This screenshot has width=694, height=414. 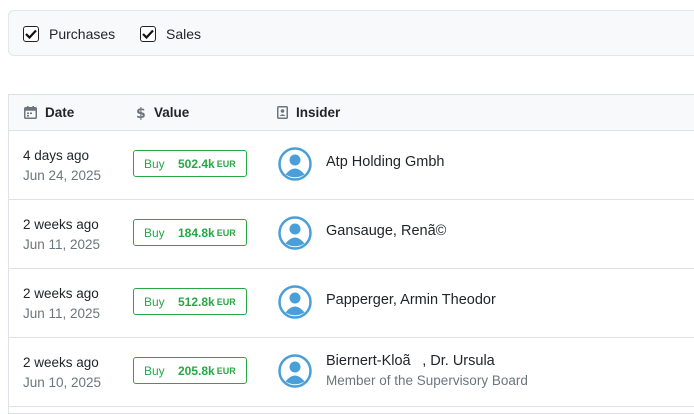 I want to click on sales-label: Sales, so click(x=184, y=34).